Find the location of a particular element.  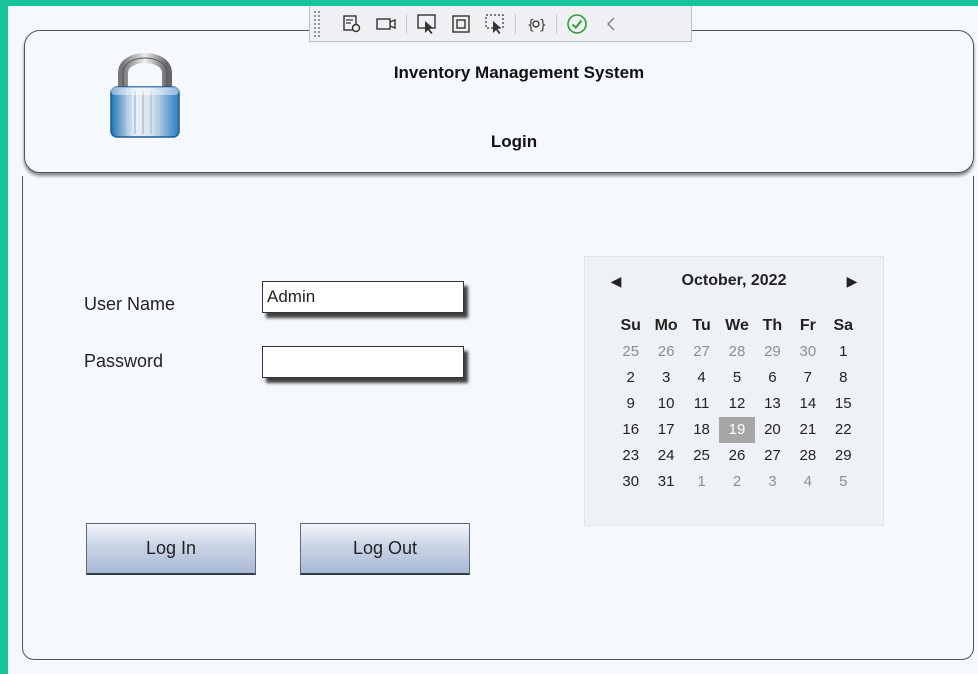

calendar-day: 14 is located at coordinates (807, 404).